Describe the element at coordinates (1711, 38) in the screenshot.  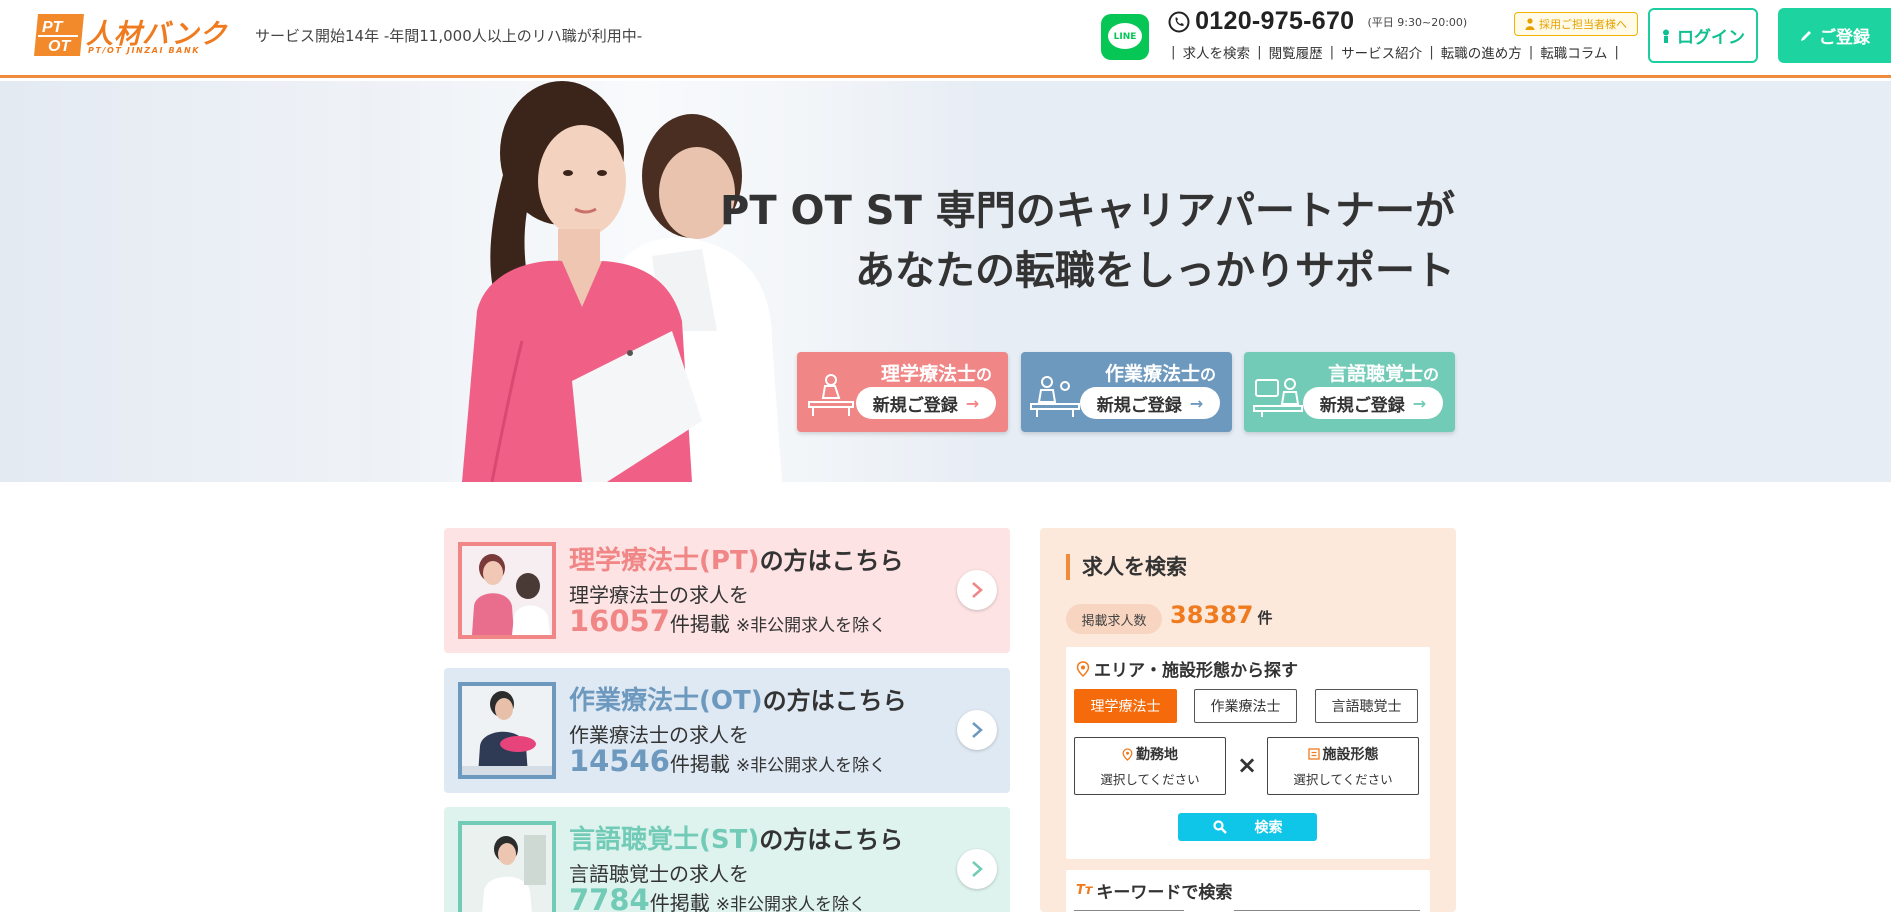
I see `login-label: ログイン` at that location.